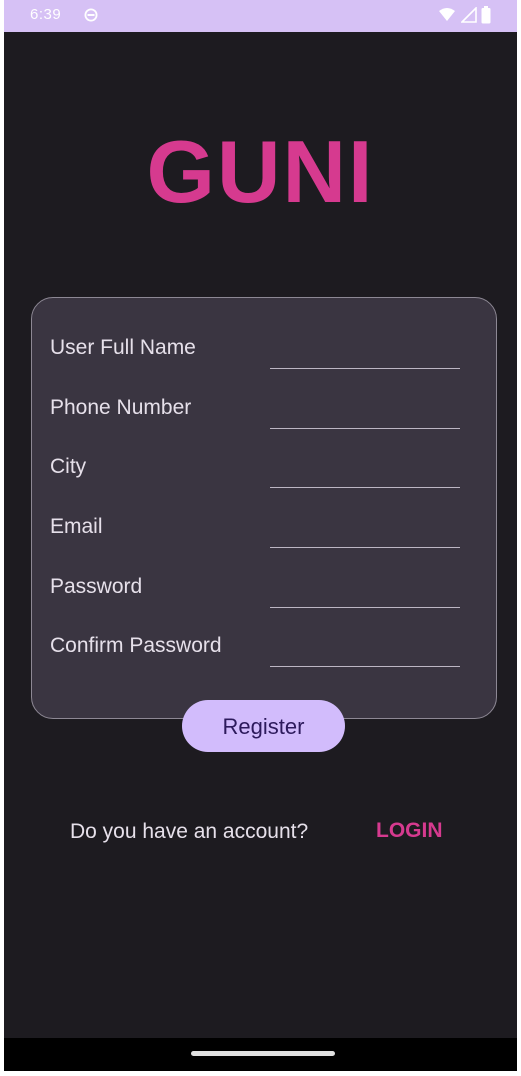 The image size is (521, 1076). I want to click on password-input, so click(365, 592).